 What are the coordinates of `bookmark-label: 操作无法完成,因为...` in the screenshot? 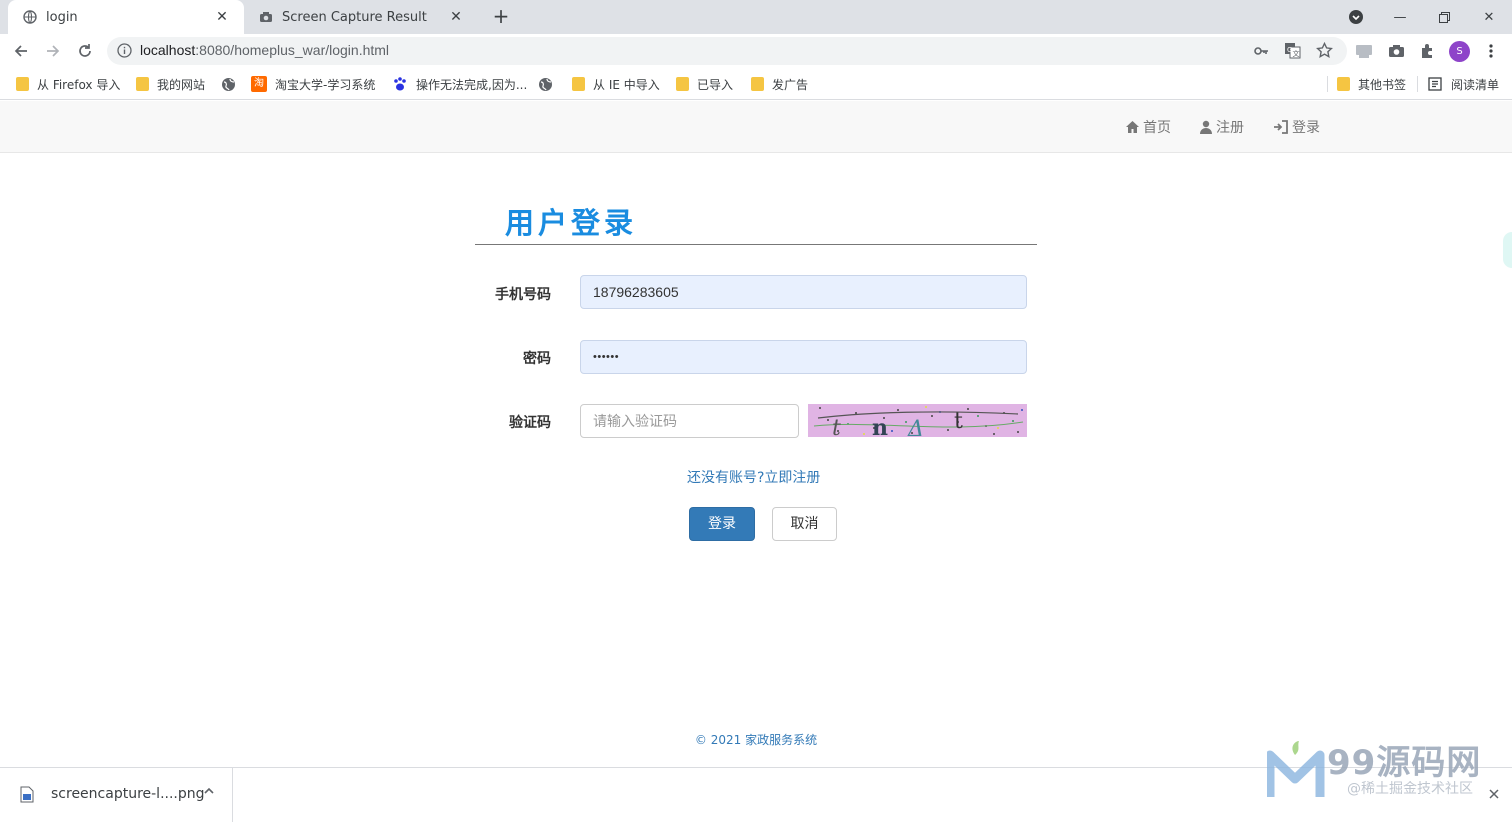 It's located at (472, 84).